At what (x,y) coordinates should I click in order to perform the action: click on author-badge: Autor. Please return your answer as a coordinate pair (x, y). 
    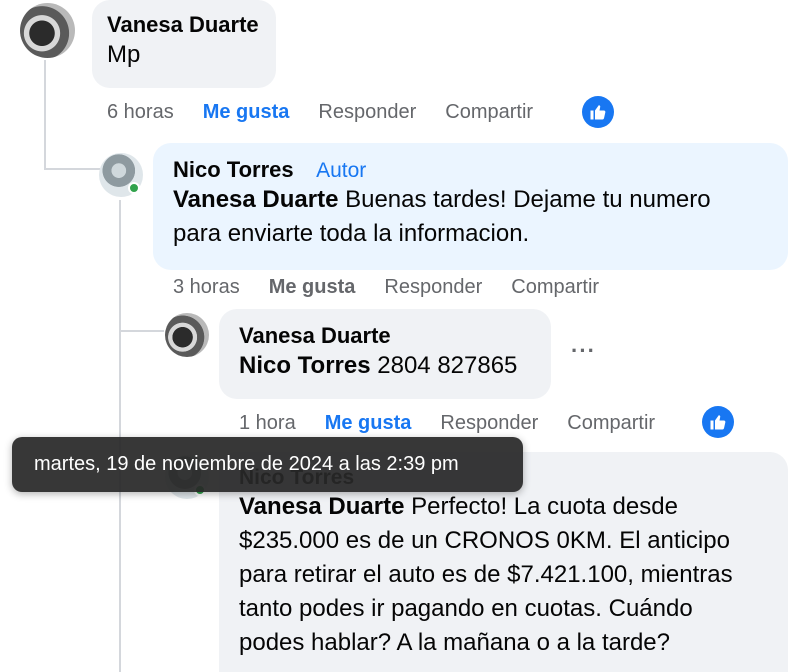
    Looking at the image, I should click on (341, 170).